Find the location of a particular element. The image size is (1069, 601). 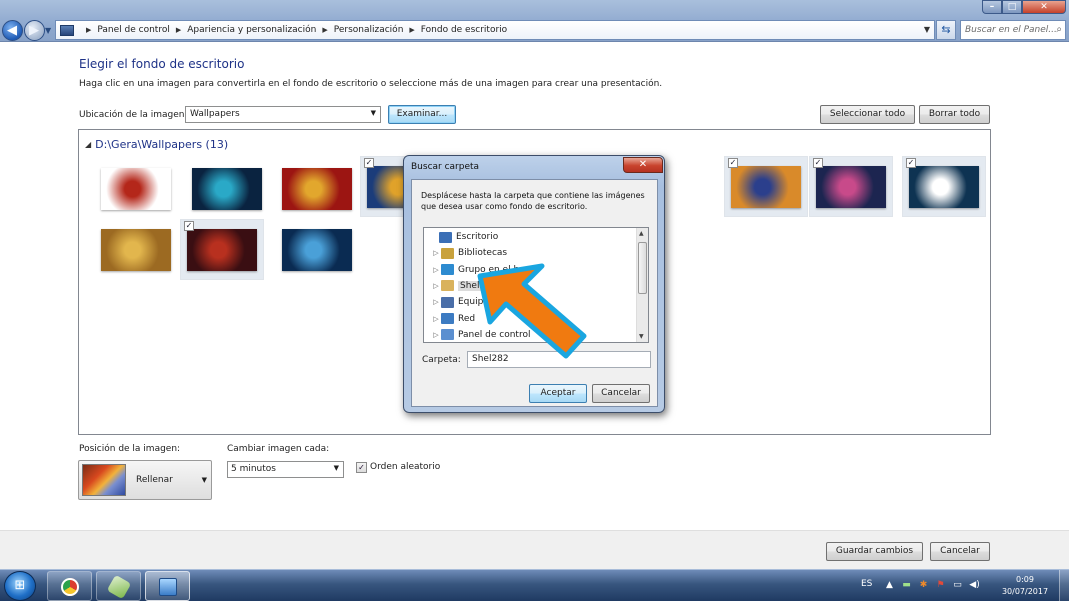

tree-scrollbar: ▲ ▼ is located at coordinates (642, 285).